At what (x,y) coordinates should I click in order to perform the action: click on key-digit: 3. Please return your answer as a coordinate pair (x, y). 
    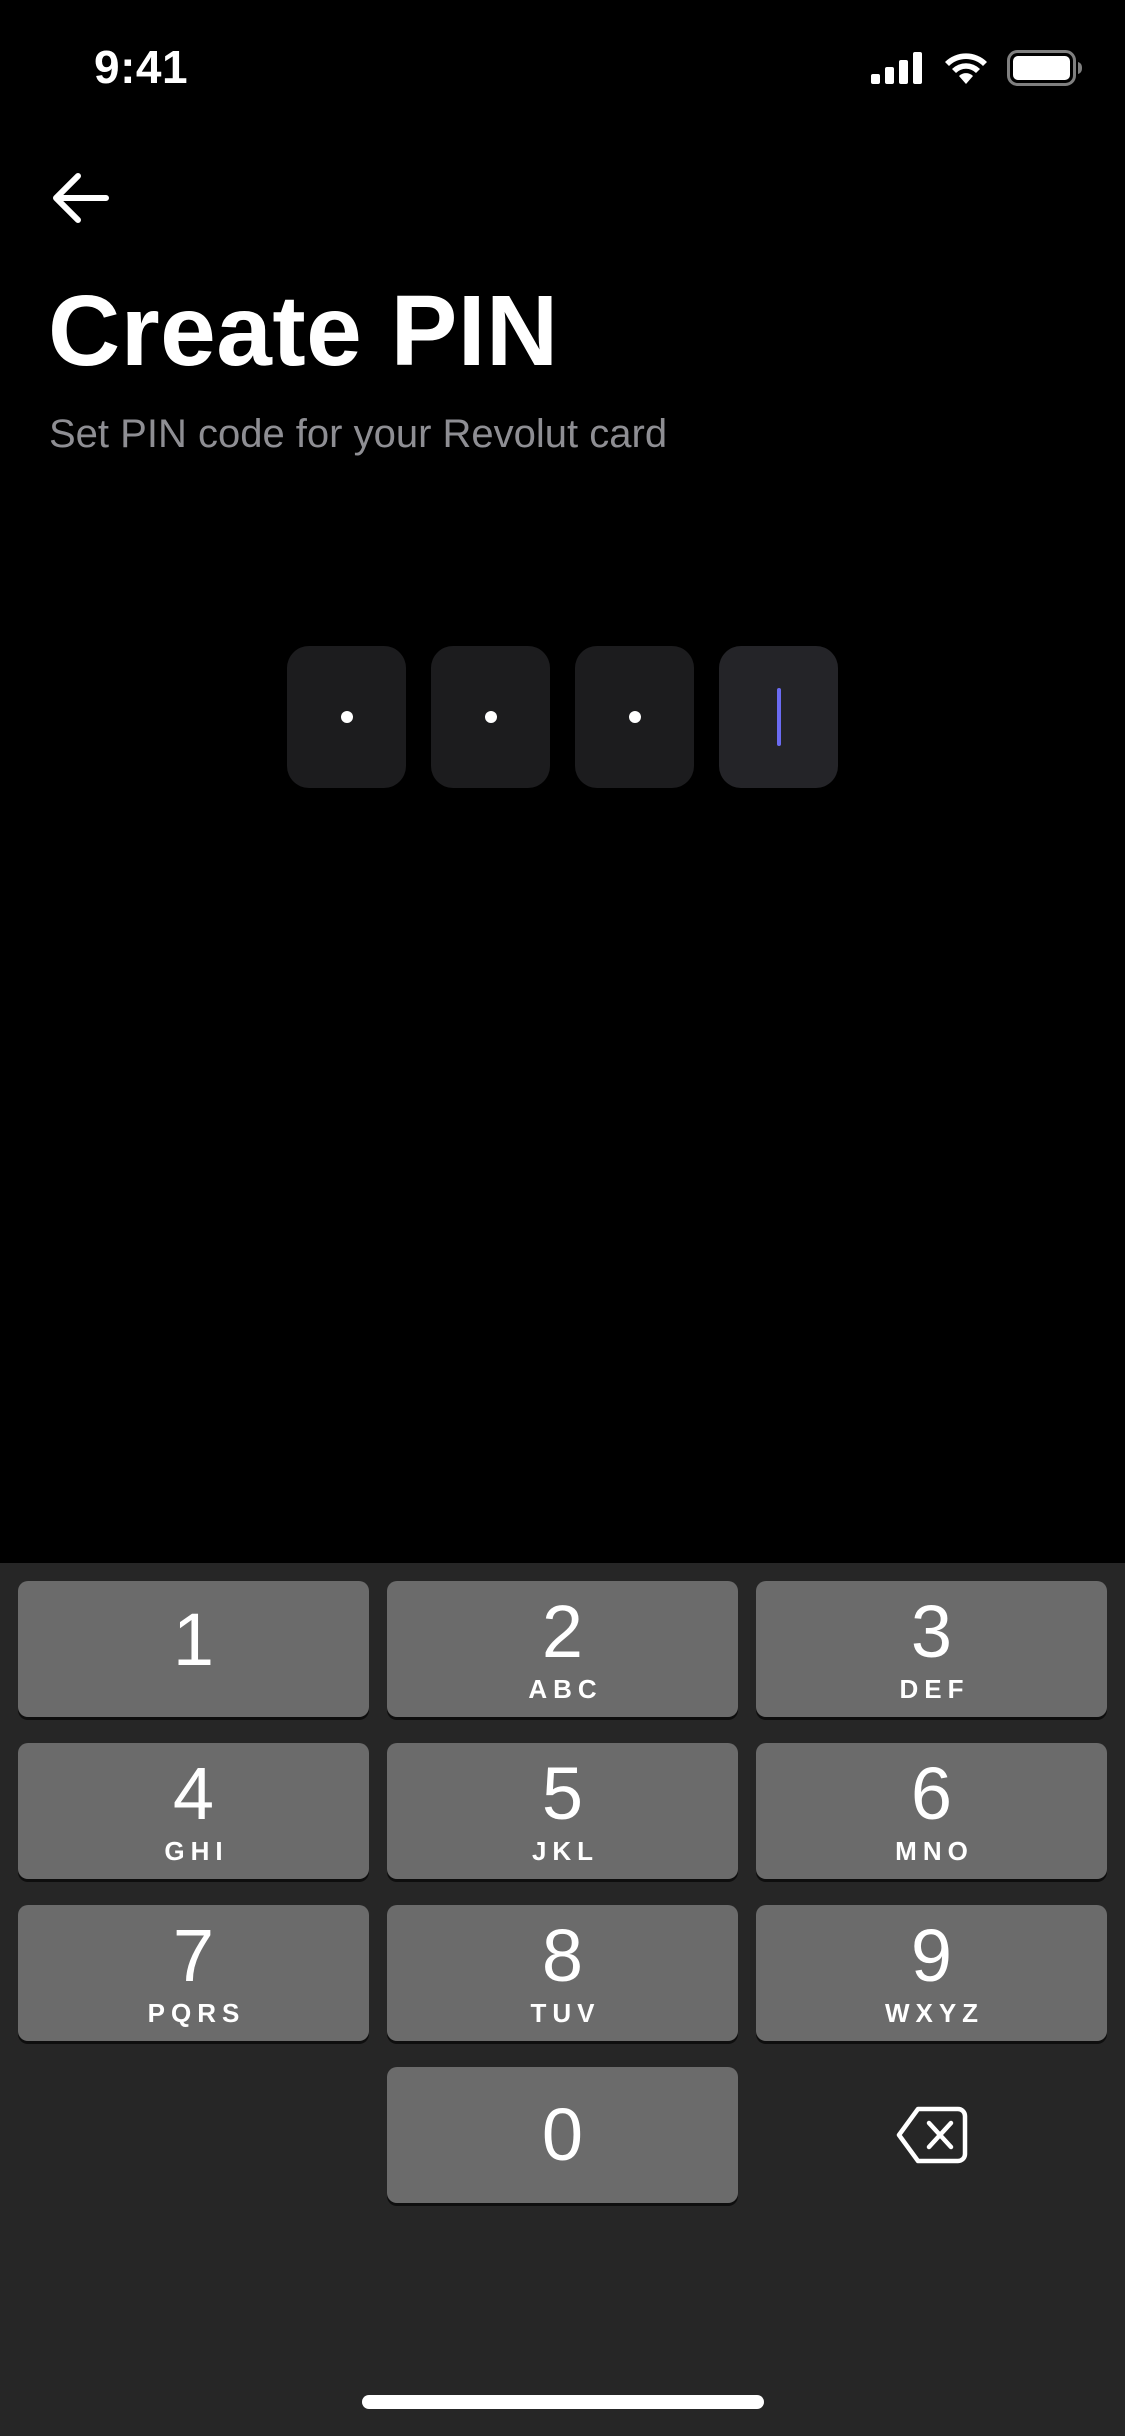
    Looking at the image, I should click on (931, 1631).